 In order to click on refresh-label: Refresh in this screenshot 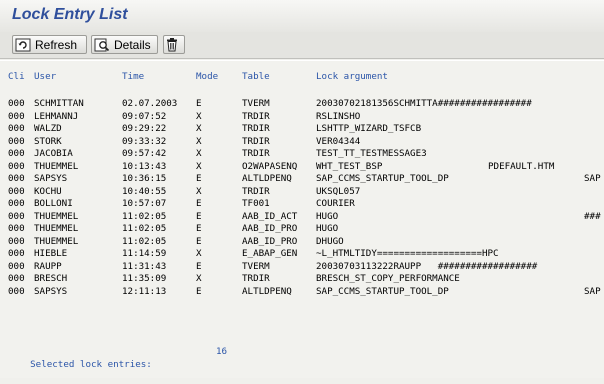, I will do `click(56, 44)`.